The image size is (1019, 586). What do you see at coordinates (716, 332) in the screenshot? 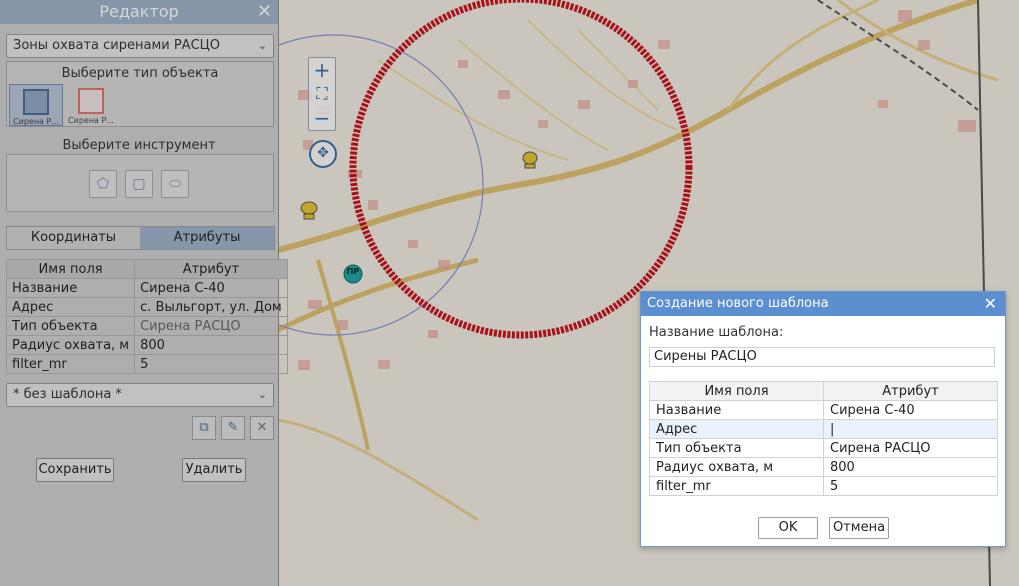
I see `template-name-label: Название шаблона:` at bounding box center [716, 332].